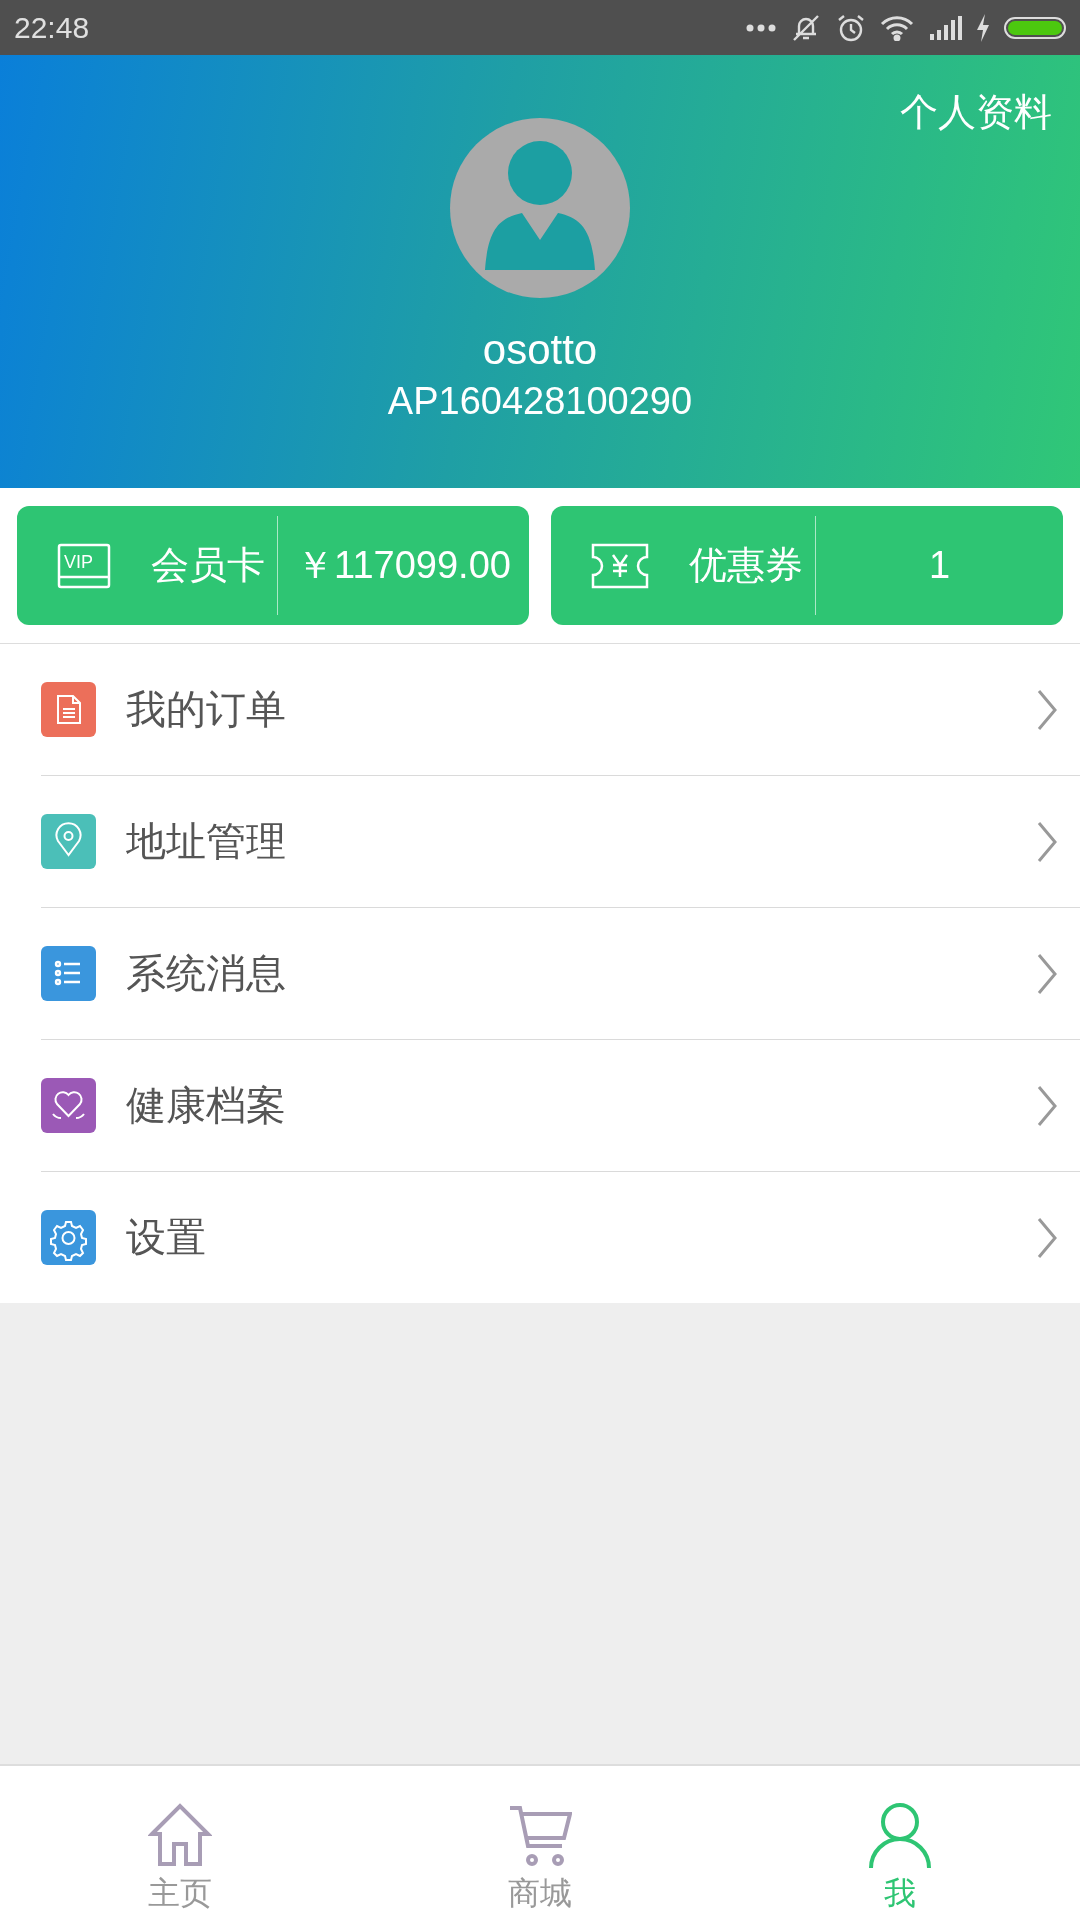  Describe the element at coordinates (540, 208) in the screenshot. I see `avatar-icon` at that location.